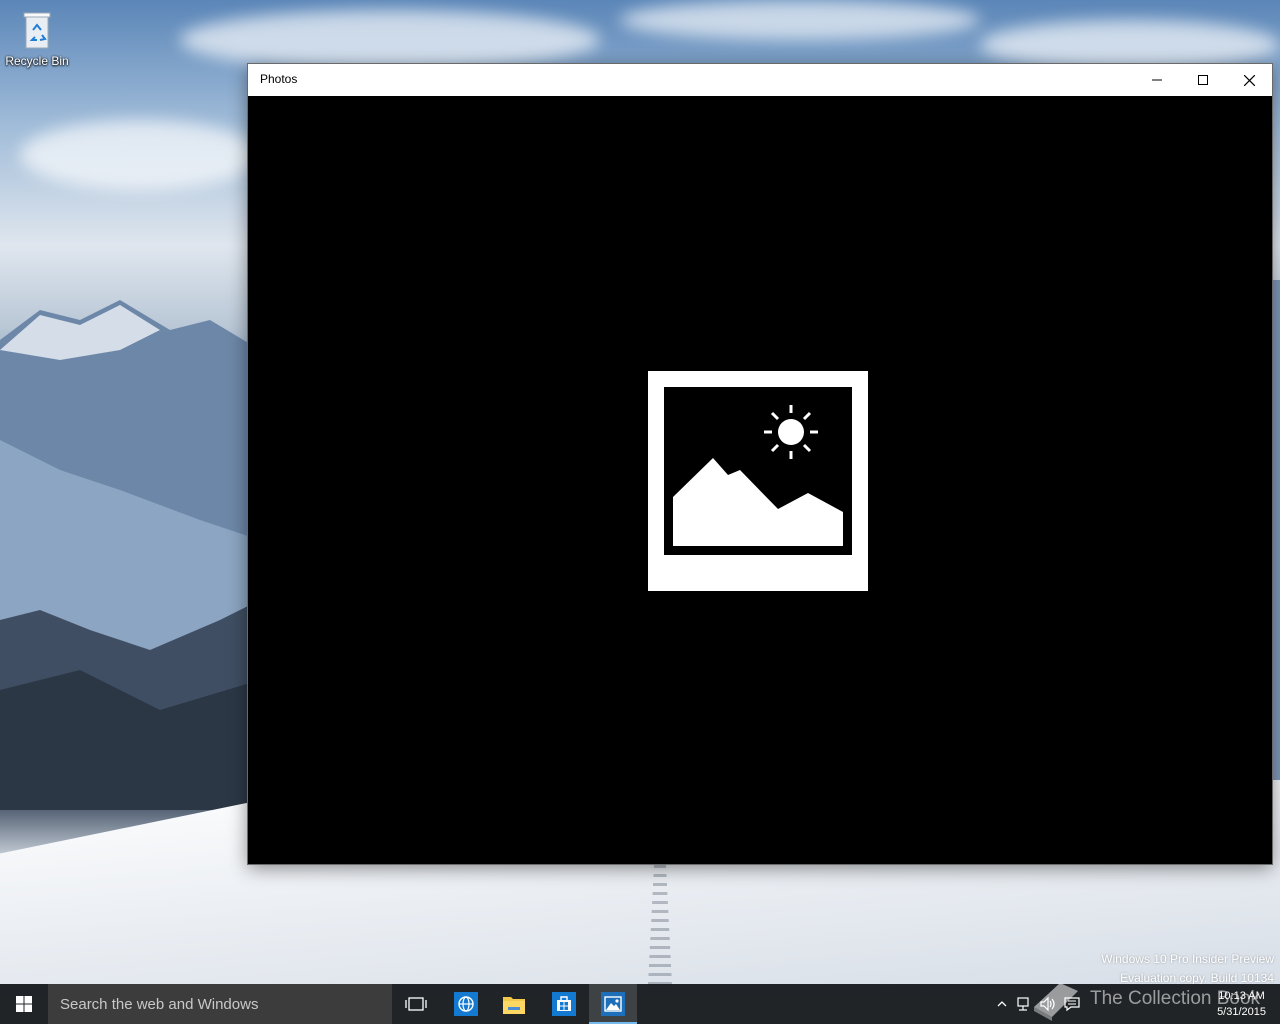 This screenshot has width=1280, height=1024. Describe the element at coordinates (279, 79) in the screenshot. I see `window-title: Photos` at that location.